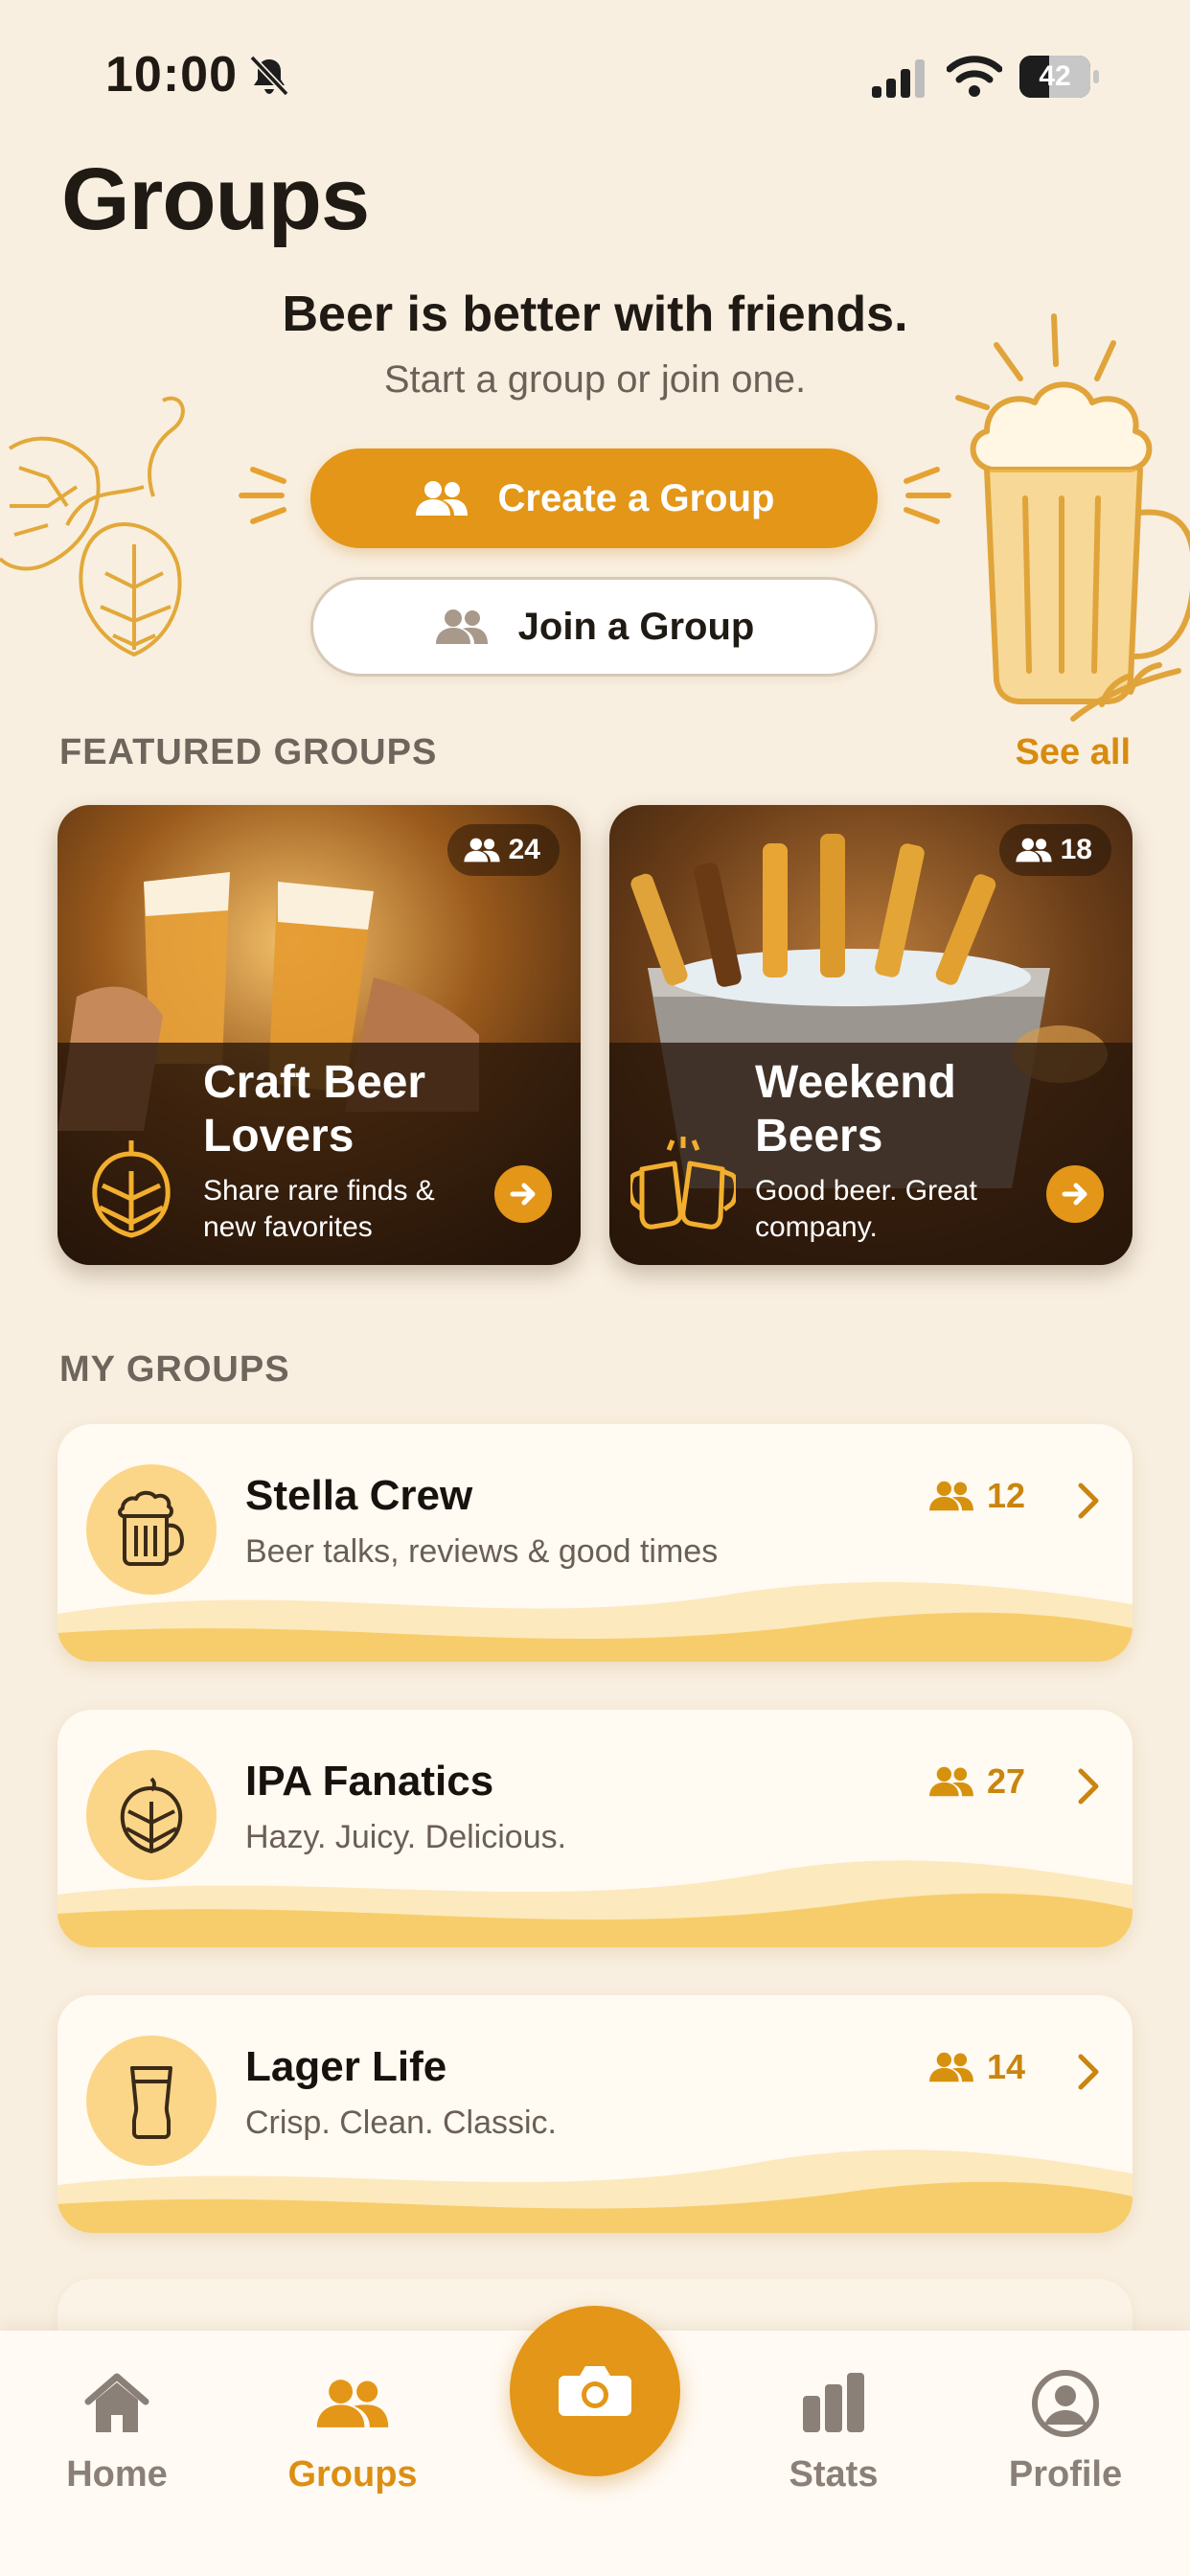 The width and height of the screenshot is (1190, 2576). What do you see at coordinates (263, 495) in the screenshot?
I see `sparkle-left-icon` at bounding box center [263, 495].